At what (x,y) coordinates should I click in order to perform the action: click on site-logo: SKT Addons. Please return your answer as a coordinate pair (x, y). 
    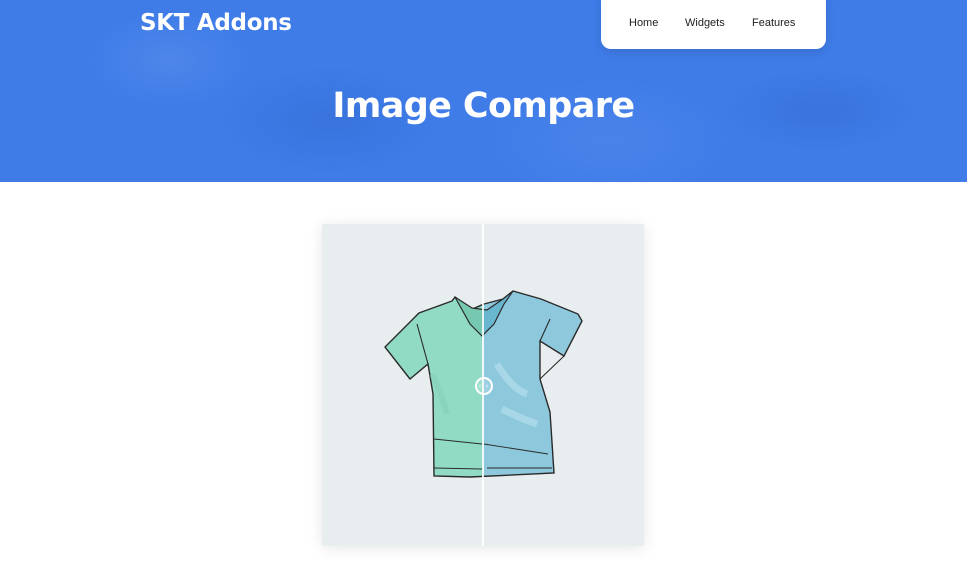
    Looking at the image, I should click on (216, 23).